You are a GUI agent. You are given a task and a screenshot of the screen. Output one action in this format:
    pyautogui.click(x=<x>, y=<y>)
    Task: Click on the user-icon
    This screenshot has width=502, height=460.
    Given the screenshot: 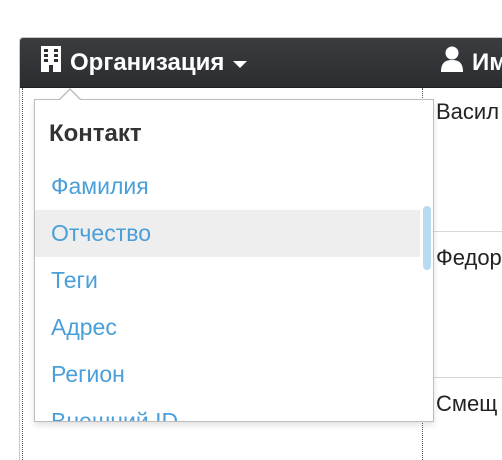 What is the action you would take?
    pyautogui.click(x=452, y=62)
    